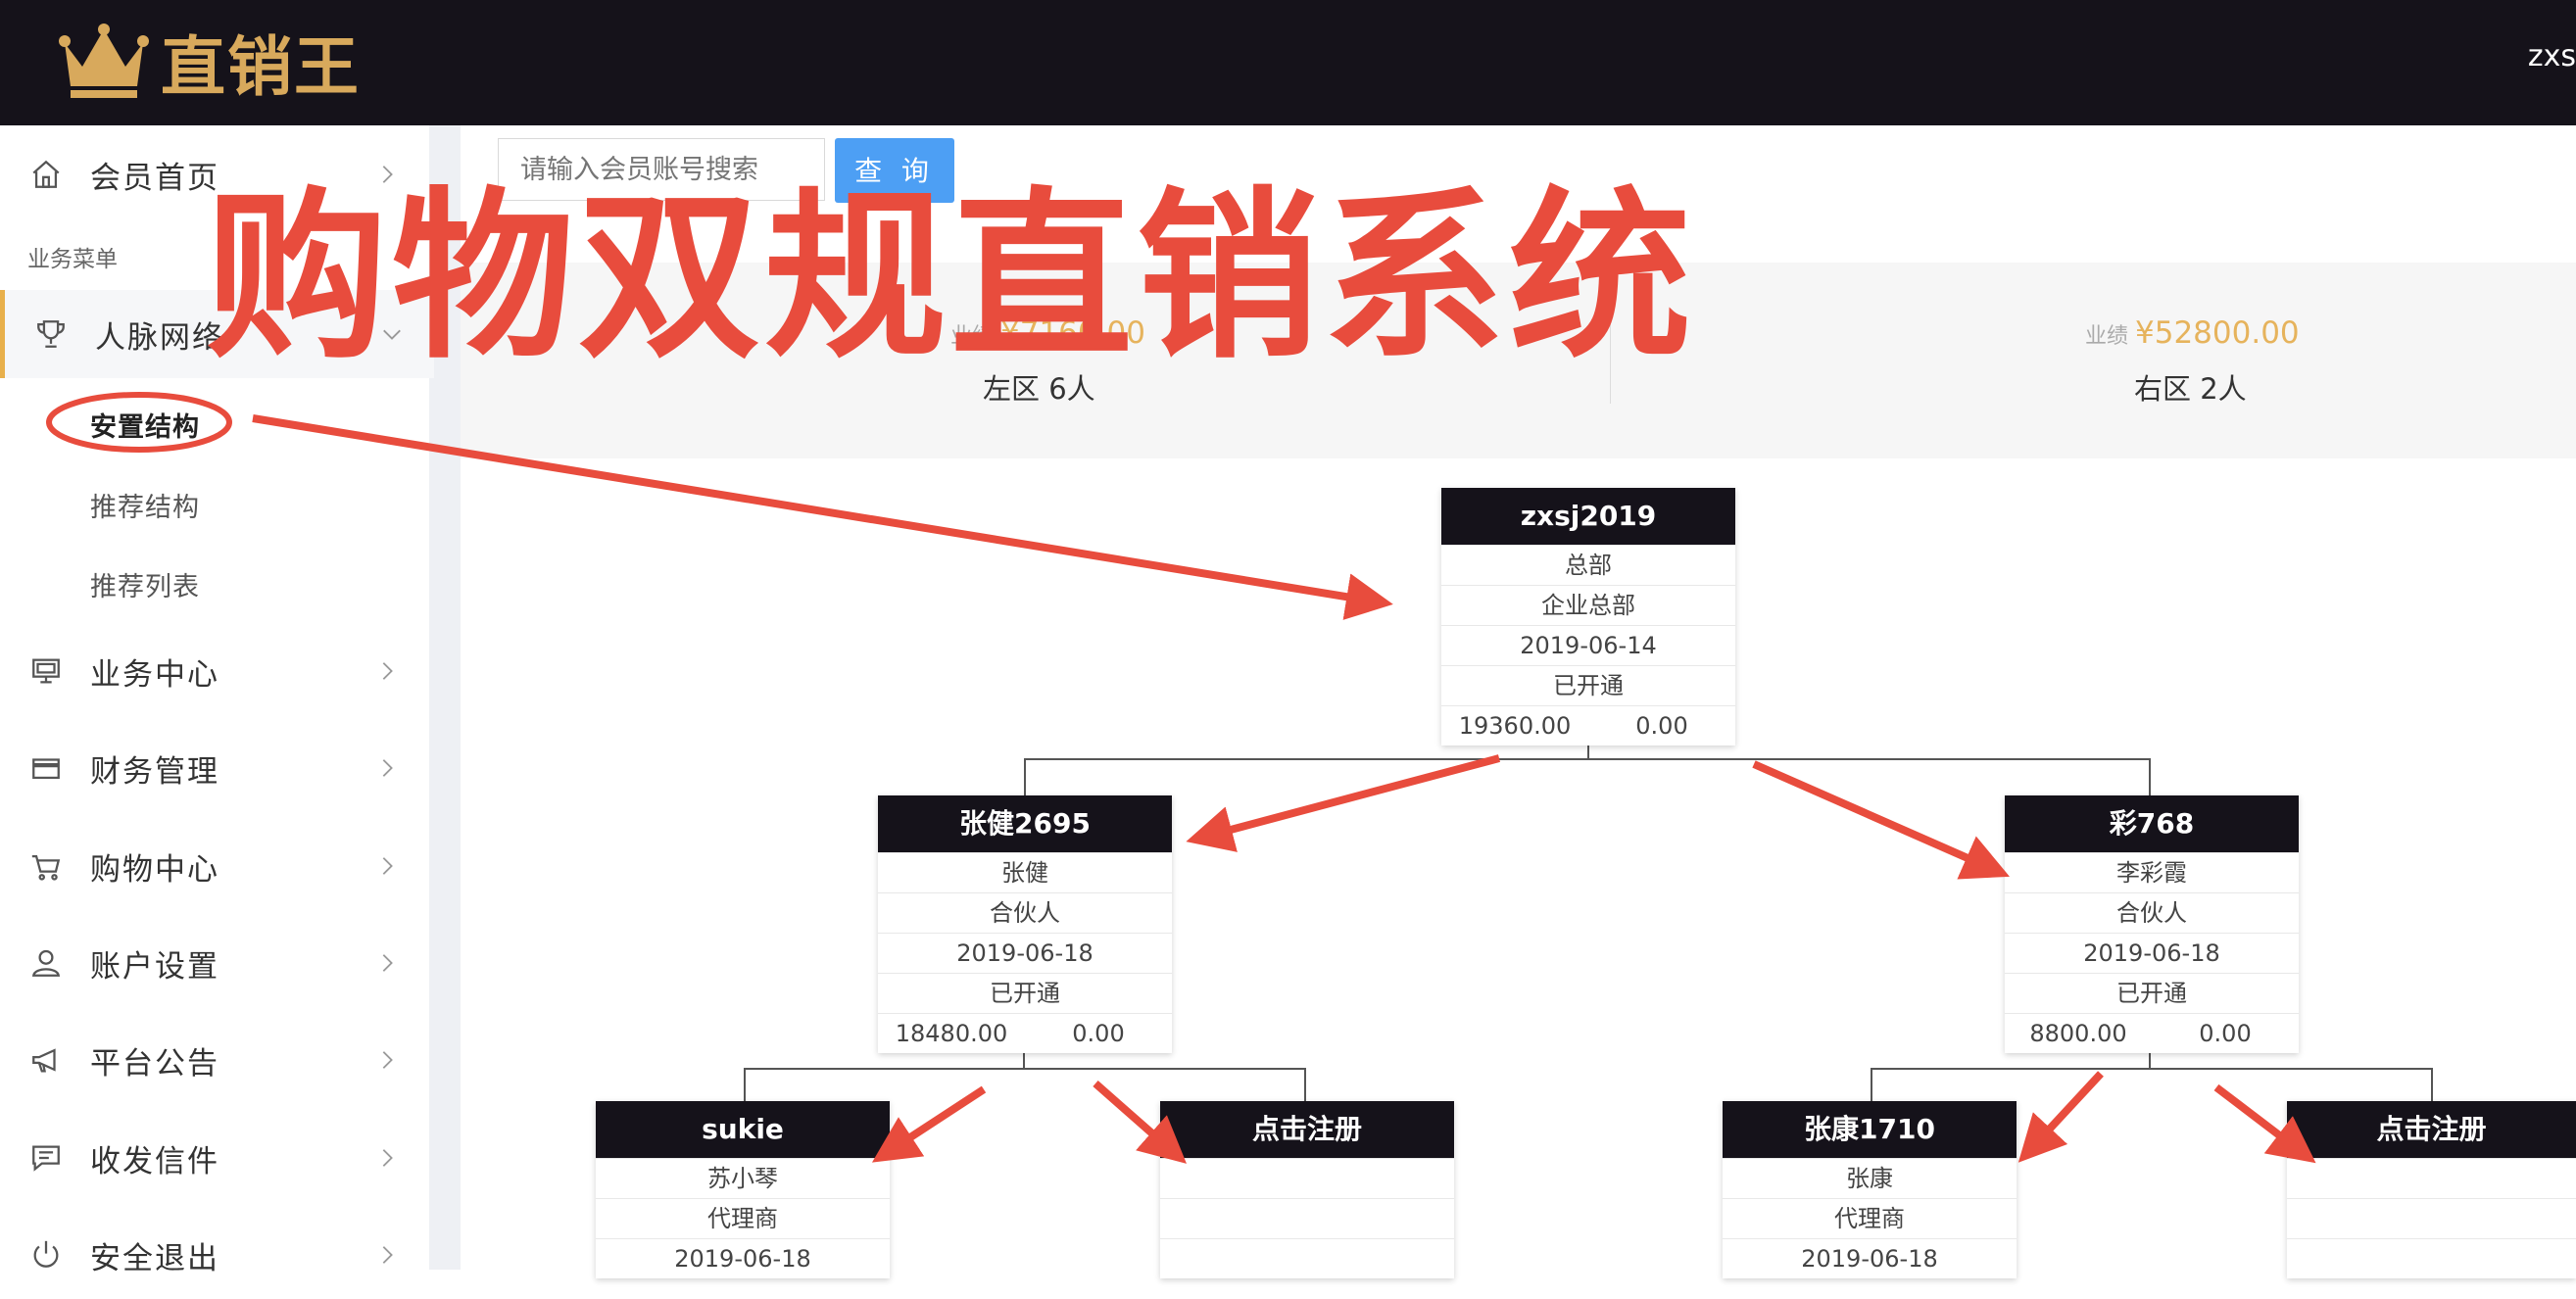 The width and height of the screenshot is (2576, 1299). What do you see at coordinates (154, 674) in the screenshot?
I see `sidebar-item-label: 业务中心` at bounding box center [154, 674].